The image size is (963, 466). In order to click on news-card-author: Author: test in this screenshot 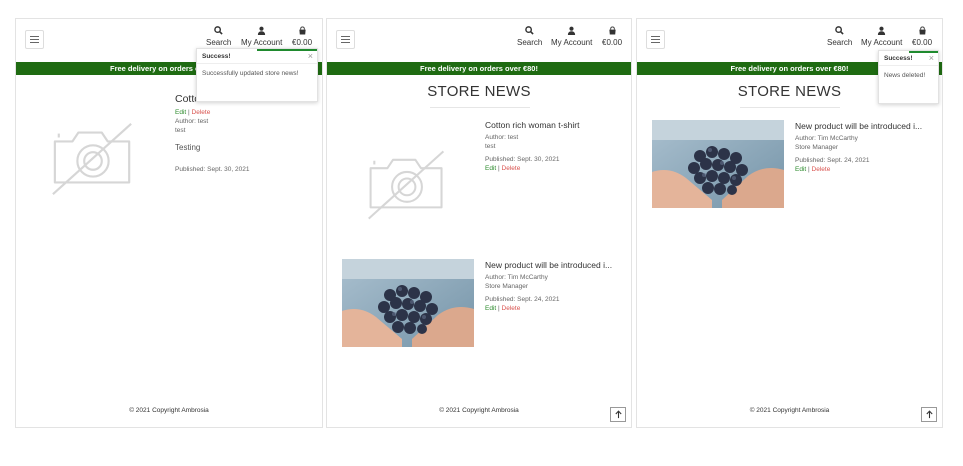, I will do `click(502, 137)`.